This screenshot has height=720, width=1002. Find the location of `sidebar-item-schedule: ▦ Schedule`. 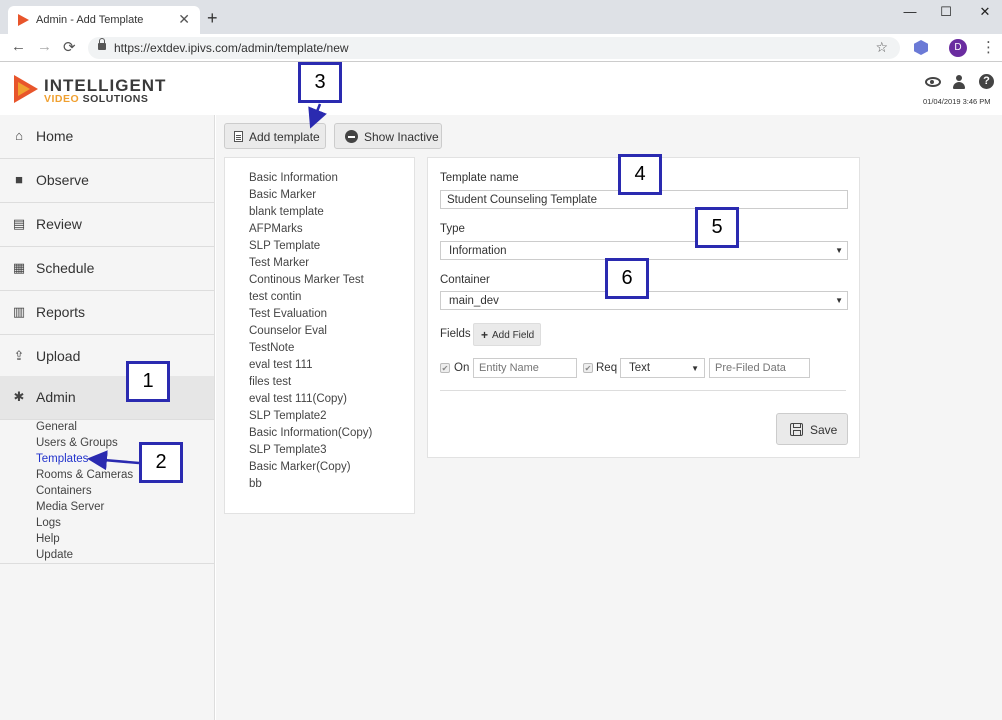

sidebar-item-schedule: ▦ Schedule is located at coordinates (107, 269).